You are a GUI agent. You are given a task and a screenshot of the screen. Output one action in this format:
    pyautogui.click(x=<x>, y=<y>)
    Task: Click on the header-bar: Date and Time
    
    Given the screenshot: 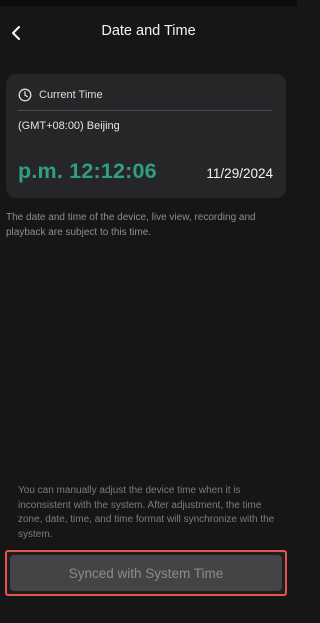 What is the action you would take?
    pyautogui.click(x=148, y=33)
    